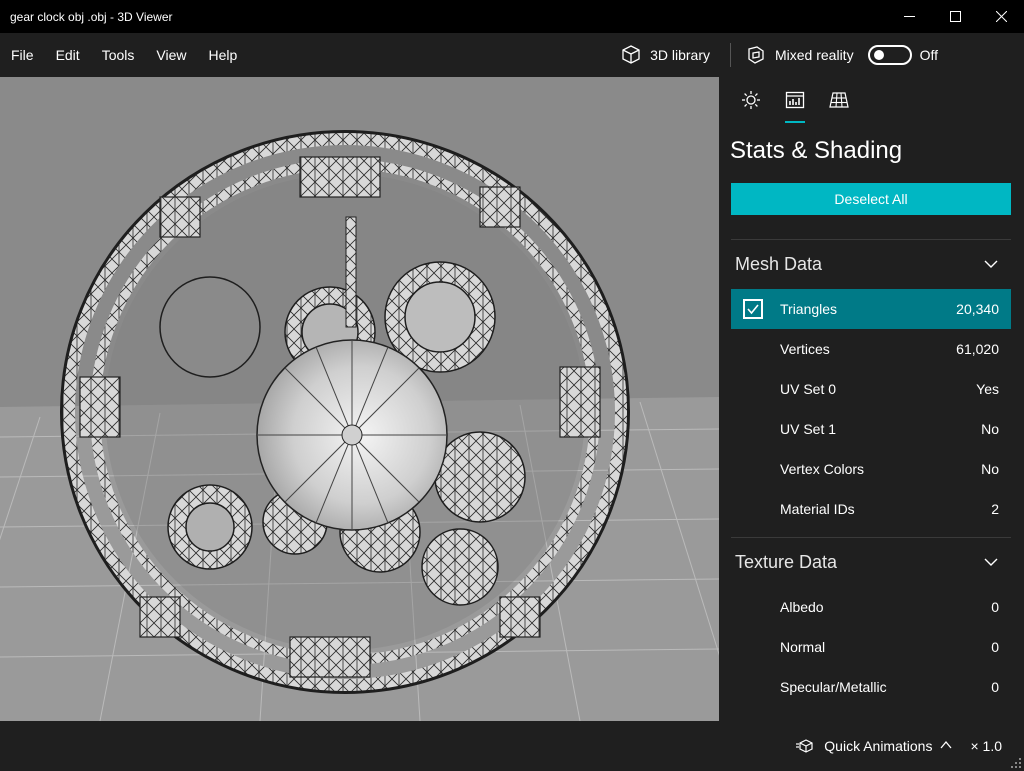  I want to click on row-label: Albedo, so click(802, 607).